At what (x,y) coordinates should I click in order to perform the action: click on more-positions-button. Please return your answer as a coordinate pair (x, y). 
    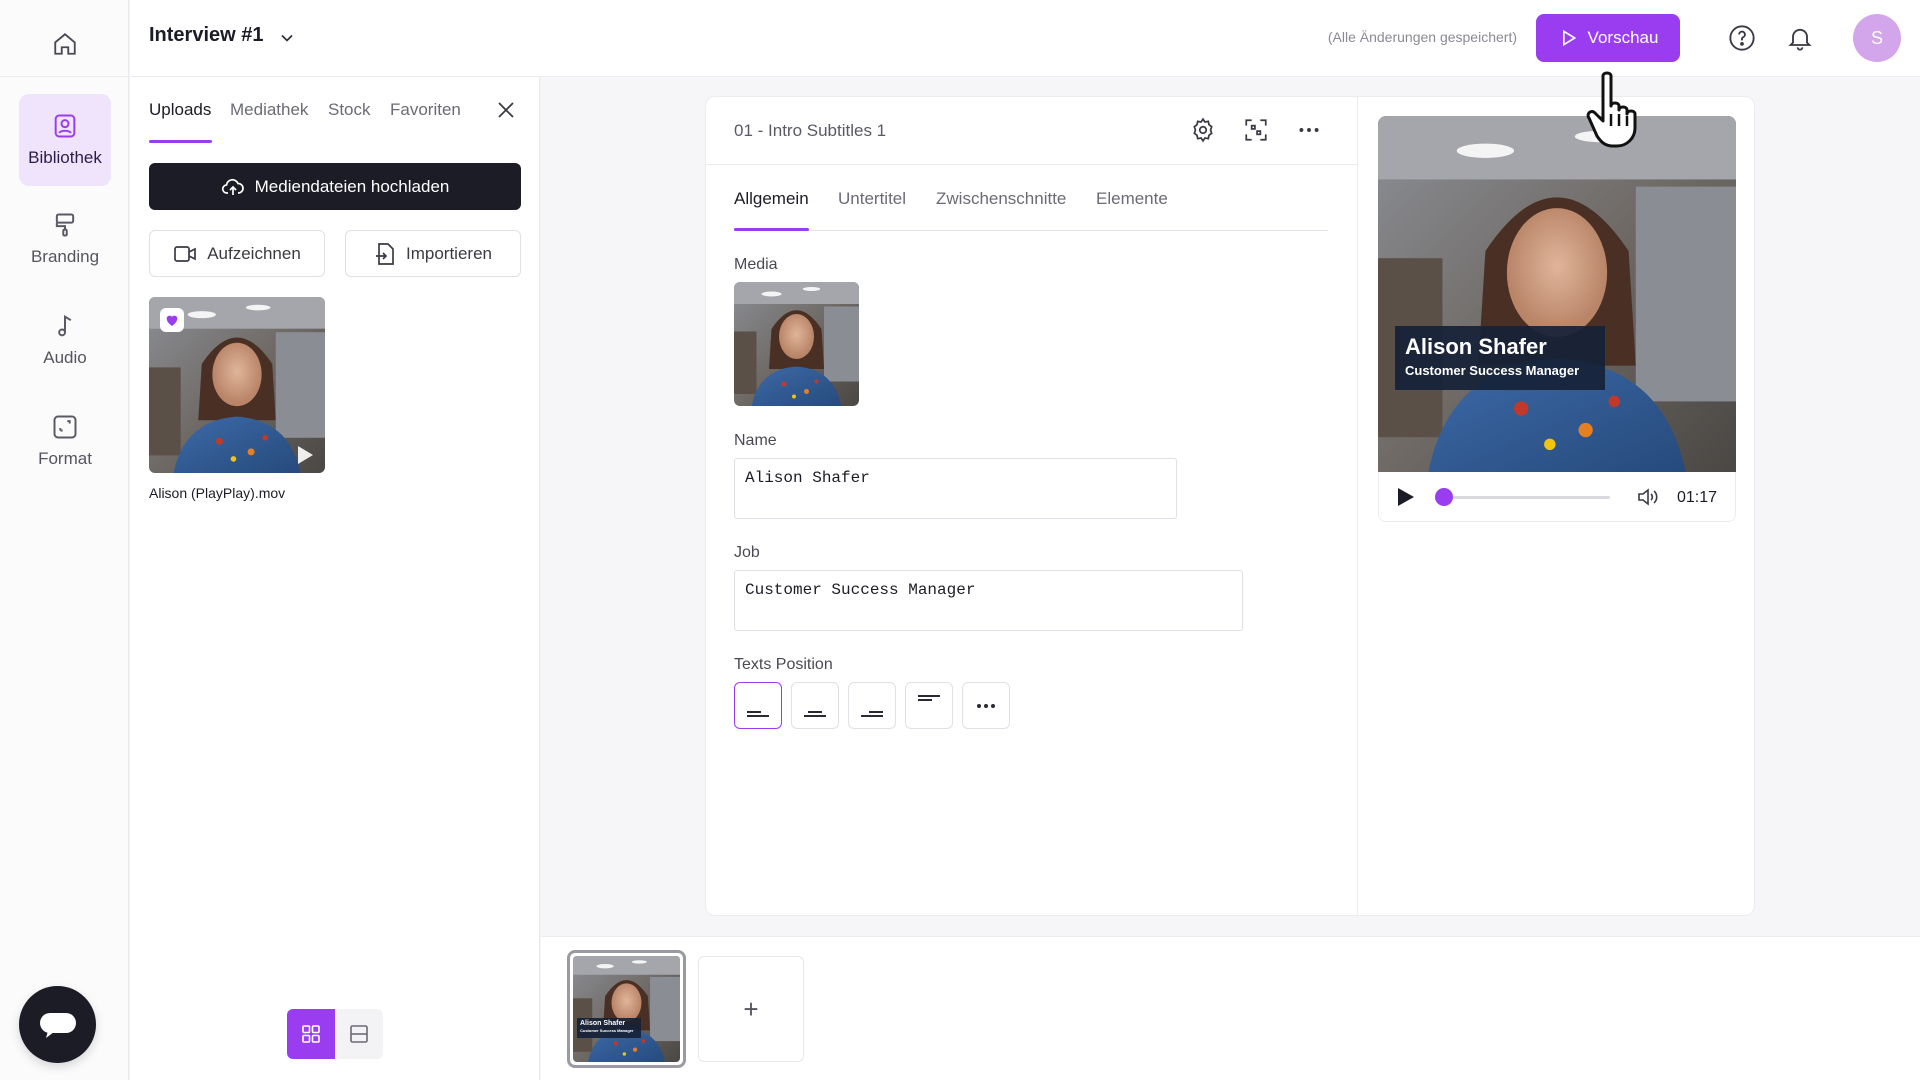
    Looking at the image, I should click on (986, 705).